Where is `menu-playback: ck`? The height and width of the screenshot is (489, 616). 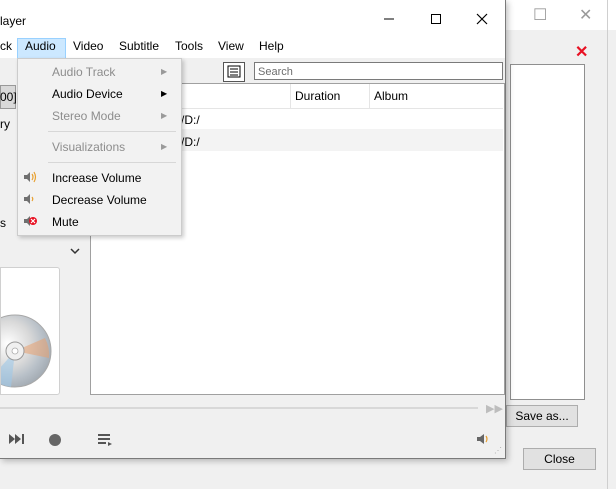 menu-playback: ck is located at coordinates (6, 46).